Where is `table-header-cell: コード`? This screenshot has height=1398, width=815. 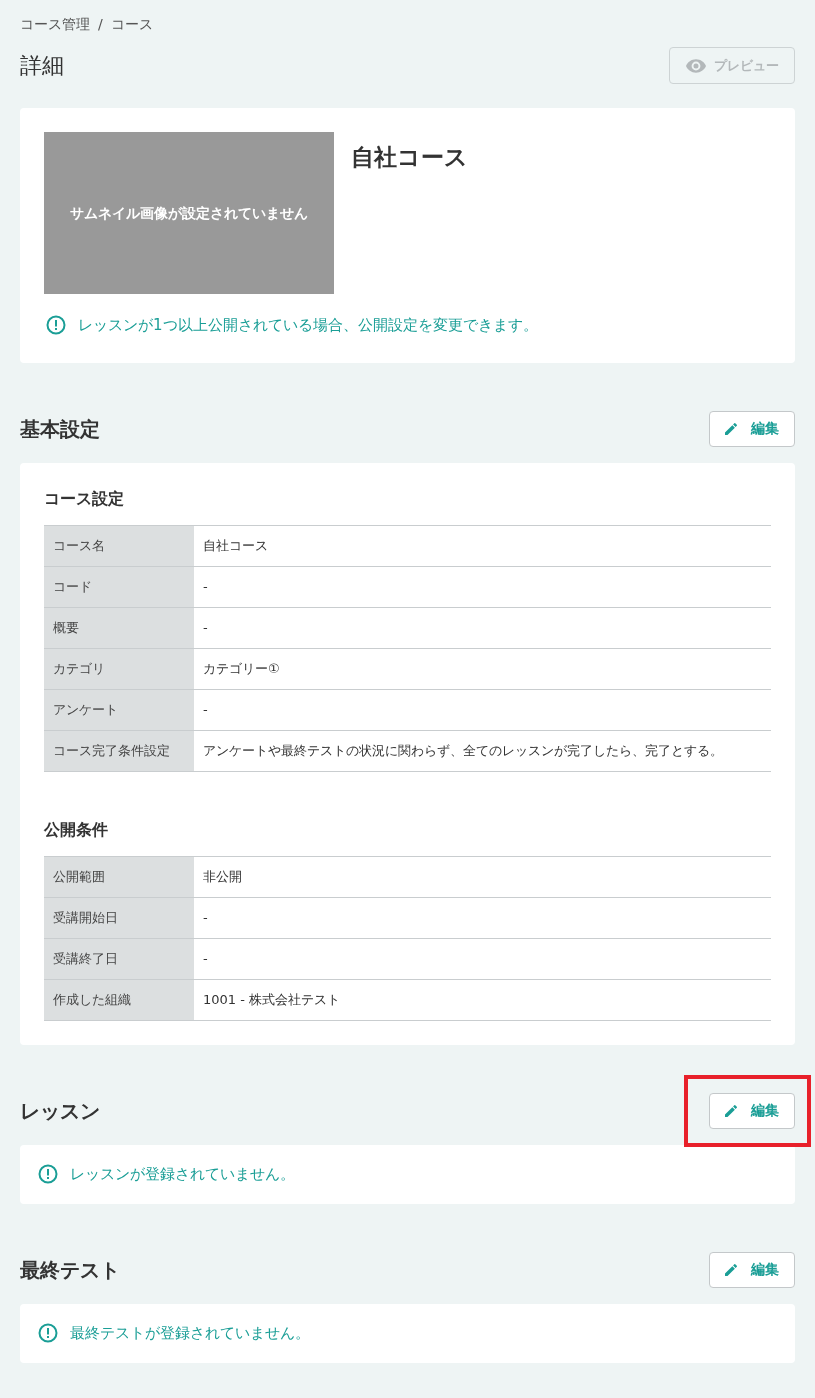 table-header-cell: コード is located at coordinates (119, 586).